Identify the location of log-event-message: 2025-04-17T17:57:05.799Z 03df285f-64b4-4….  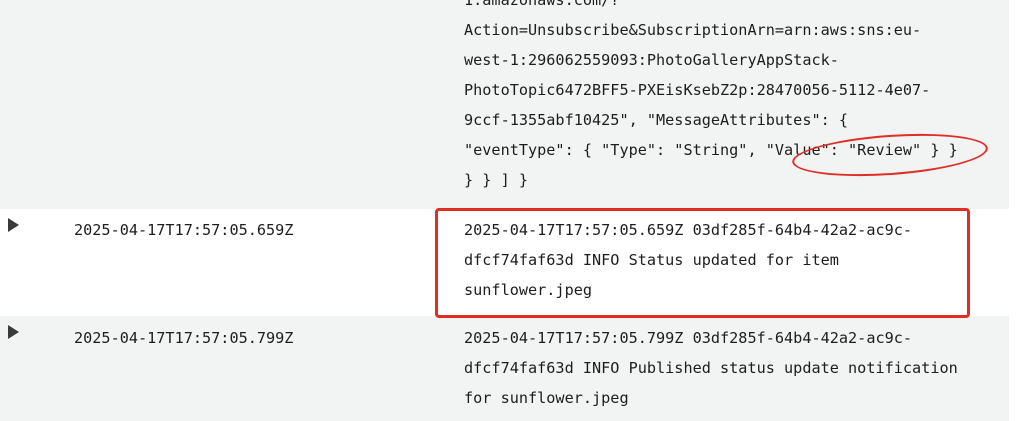
(736, 368).